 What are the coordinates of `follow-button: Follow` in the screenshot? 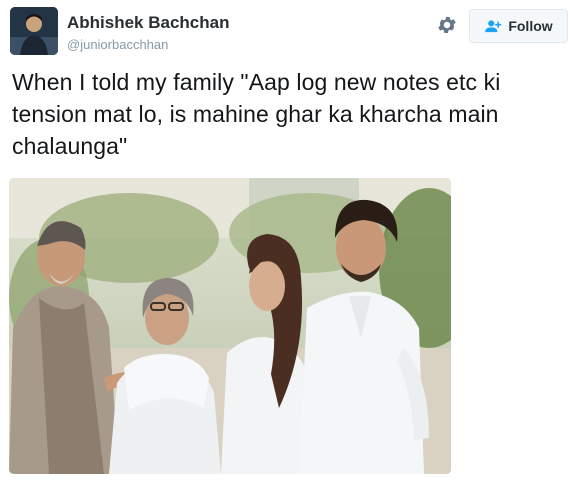 It's located at (518, 26).